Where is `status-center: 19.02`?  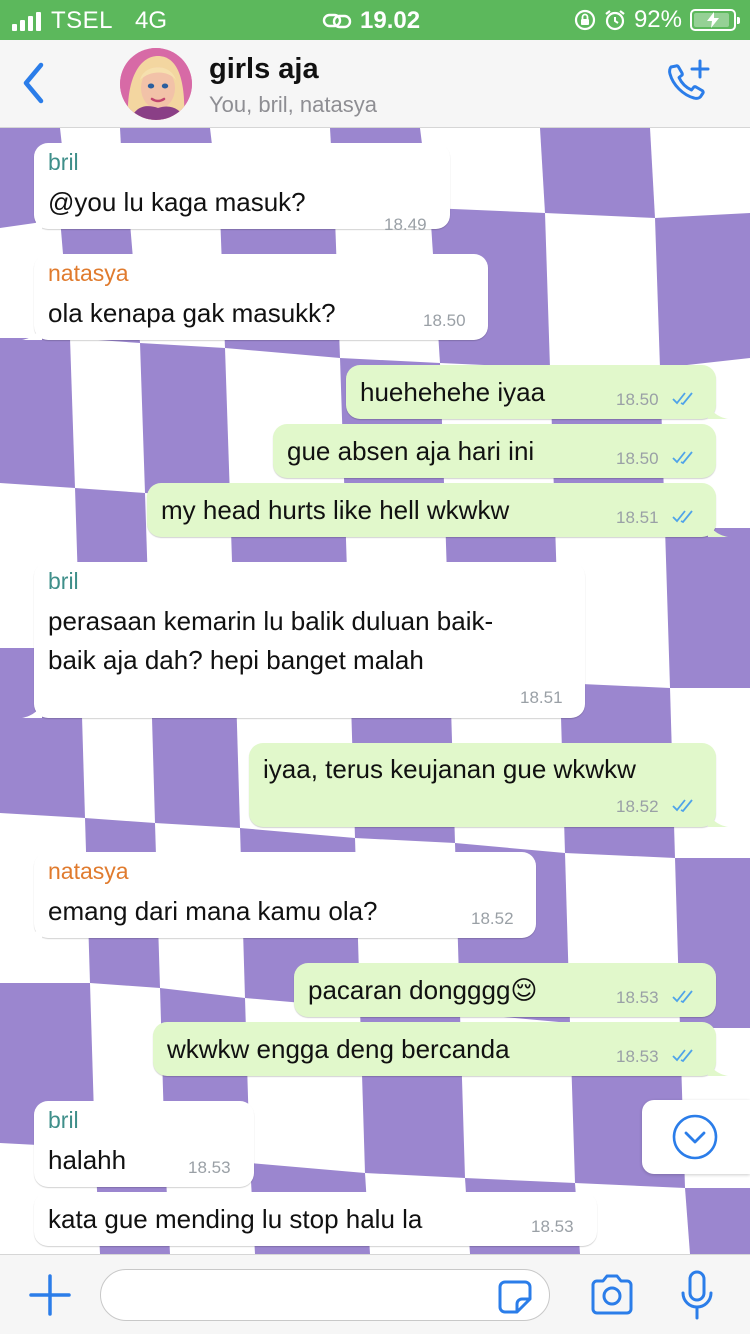
status-center: 19.02 is located at coordinates (371, 21).